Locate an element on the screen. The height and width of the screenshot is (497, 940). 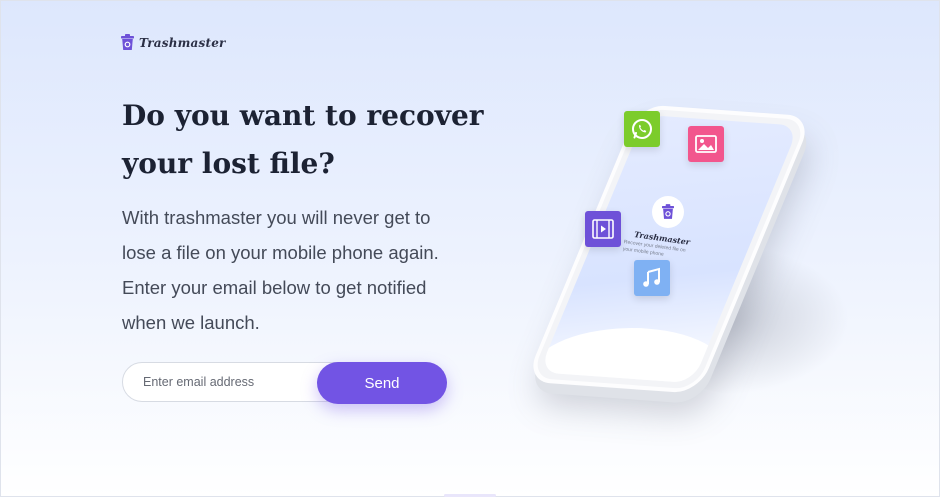
whatsapp-icon is located at coordinates (642, 129).